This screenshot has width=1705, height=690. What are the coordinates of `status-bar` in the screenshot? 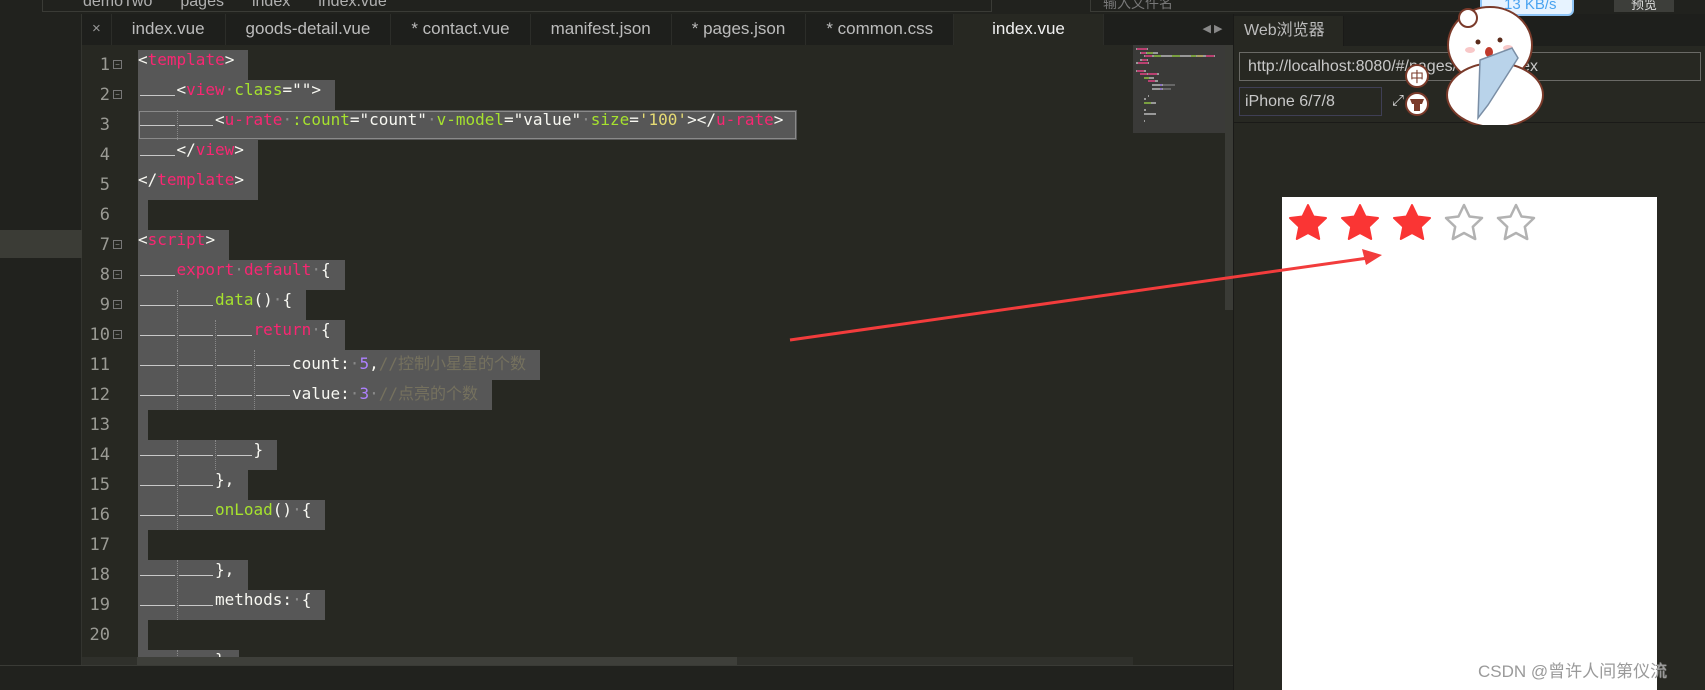 It's located at (616, 677).